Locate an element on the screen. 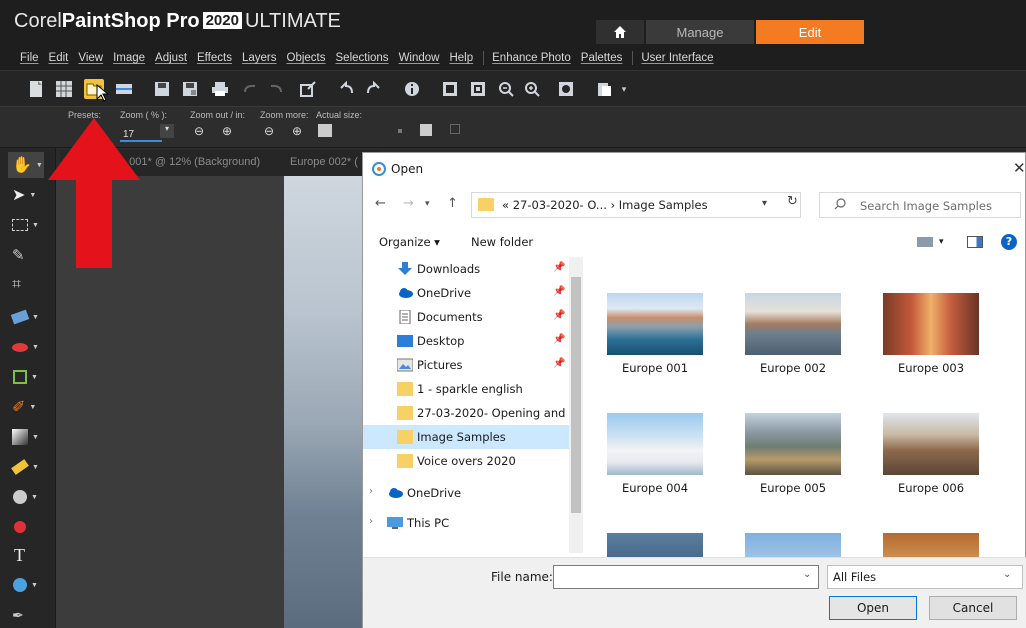 This screenshot has height=628, width=1026. paste-dropdown-icon: ▾ is located at coordinates (624, 89).